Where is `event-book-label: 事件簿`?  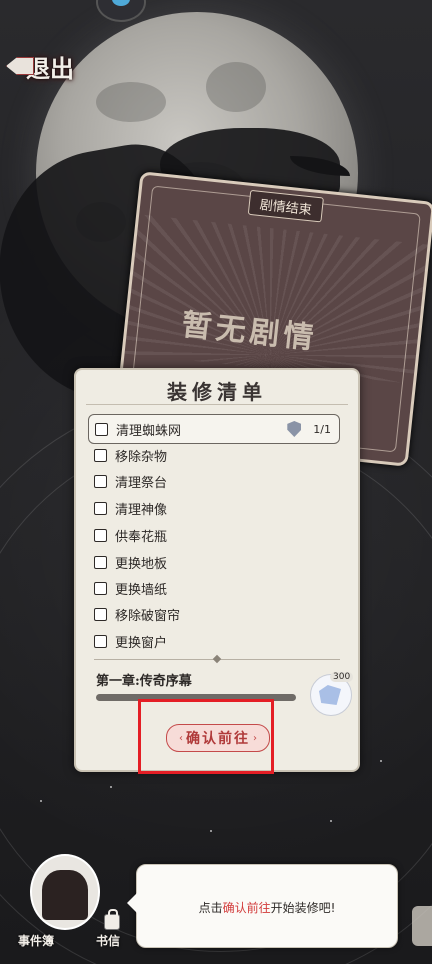 event-book-label: 事件簿 is located at coordinates (36, 940).